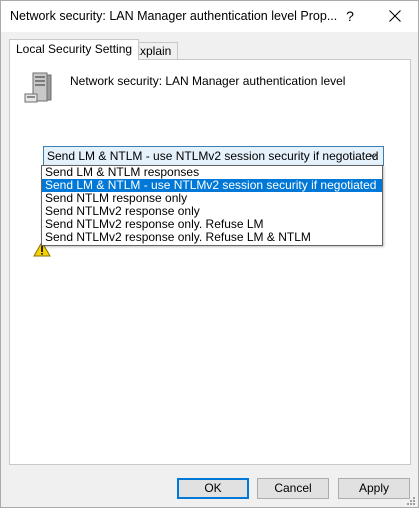  I want to click on ok-button: OK, so click(213, 488).